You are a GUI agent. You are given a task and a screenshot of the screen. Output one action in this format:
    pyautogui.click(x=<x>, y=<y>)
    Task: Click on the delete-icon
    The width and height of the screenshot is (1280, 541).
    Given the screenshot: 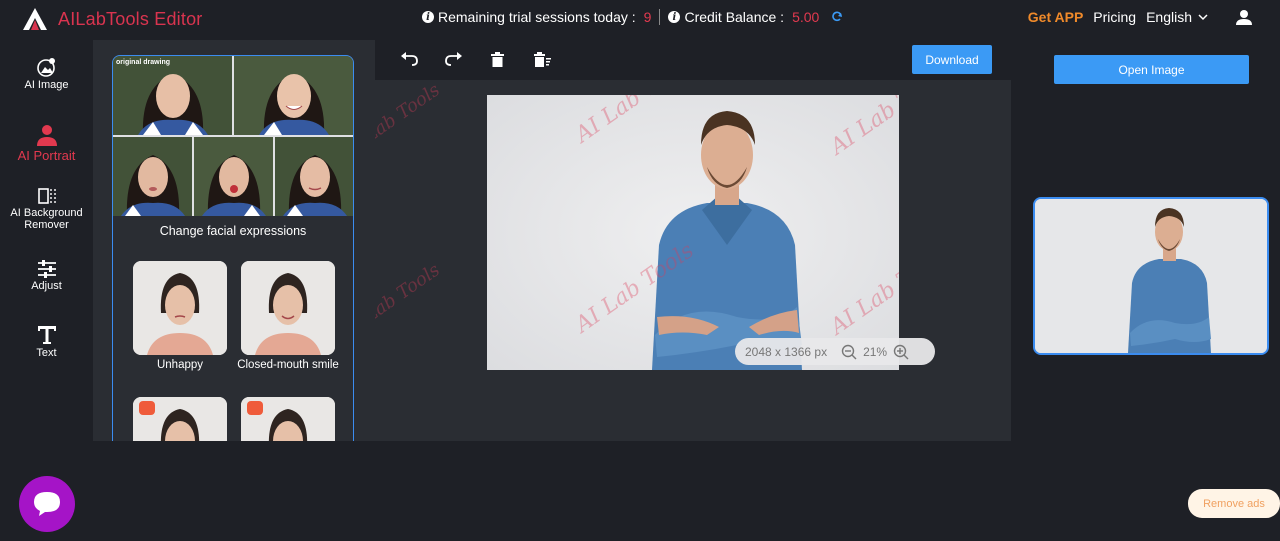 What is the action you would take?
    pyautogui.click(x=497, y=59)
    